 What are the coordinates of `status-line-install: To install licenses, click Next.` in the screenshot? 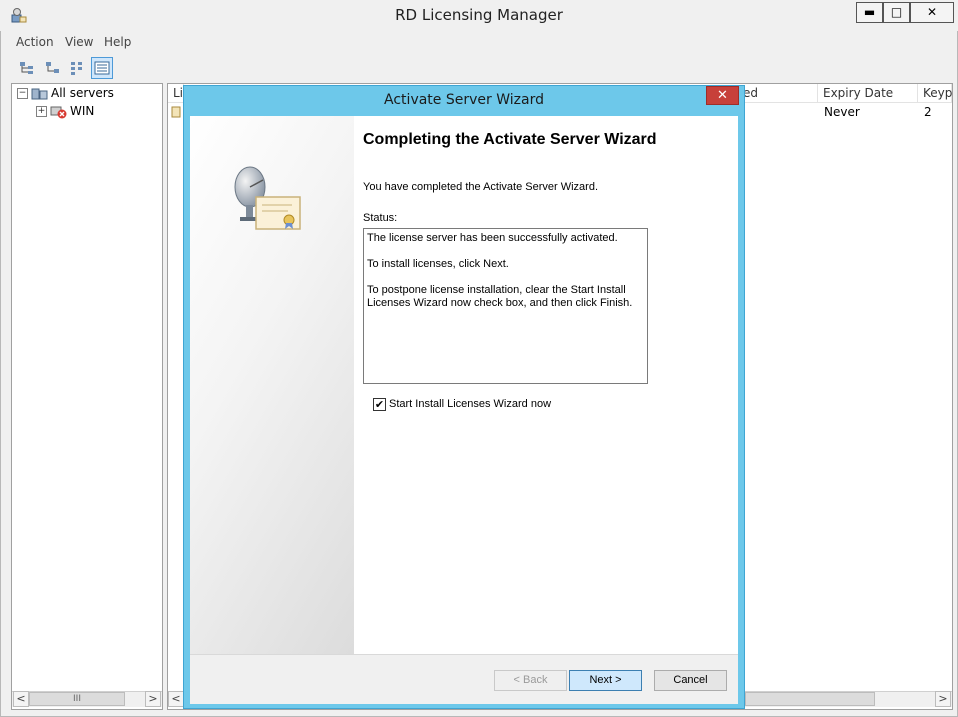 It's located at (438, 264).